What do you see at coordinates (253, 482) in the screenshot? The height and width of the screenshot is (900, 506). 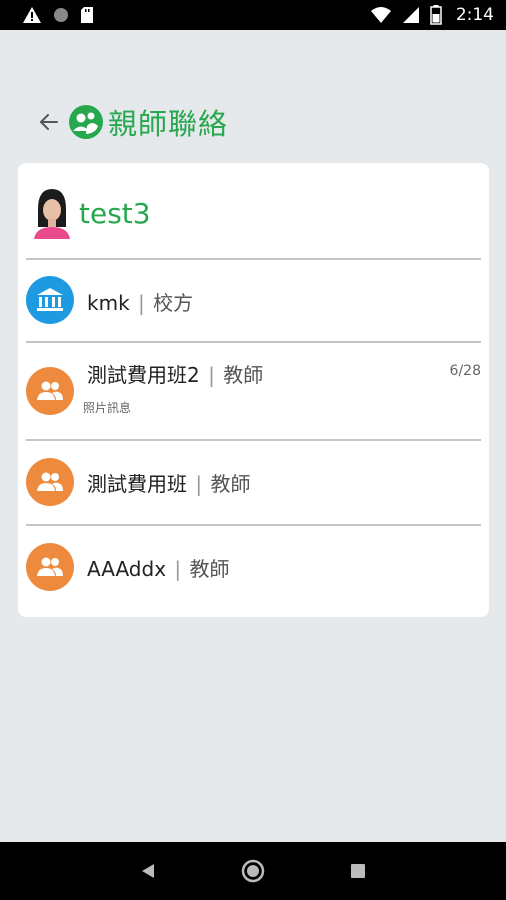 I see `list-item-class: 測試費用班 | 教師` at bounding box center [253, 482].